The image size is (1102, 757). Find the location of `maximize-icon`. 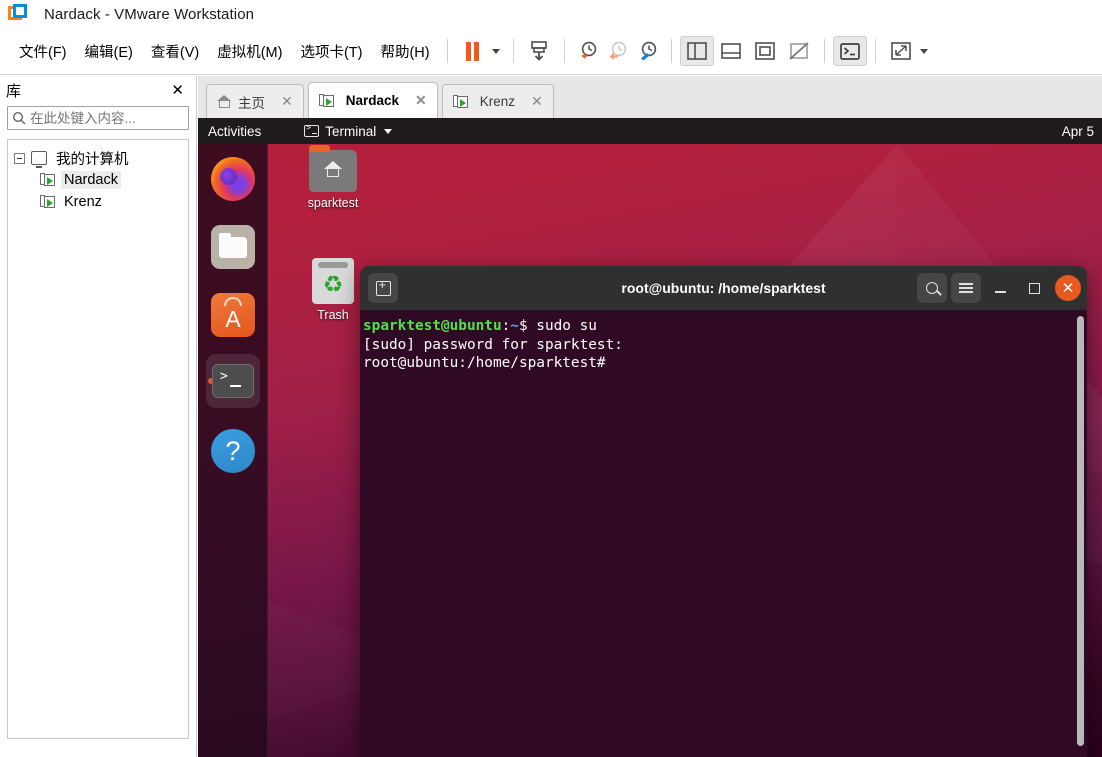

maximize-icon is located at coordinates (1034, 288).